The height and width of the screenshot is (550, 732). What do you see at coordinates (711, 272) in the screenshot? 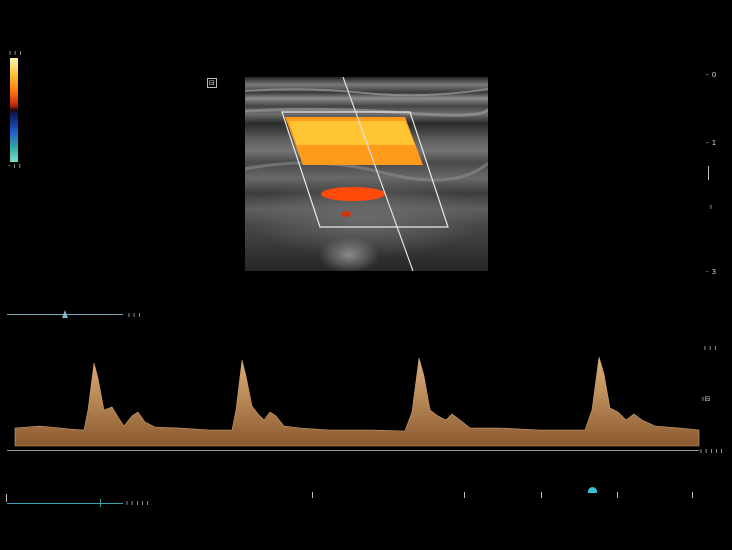
I see `depth-label-3: - 3` at bounding box center [711, 272].